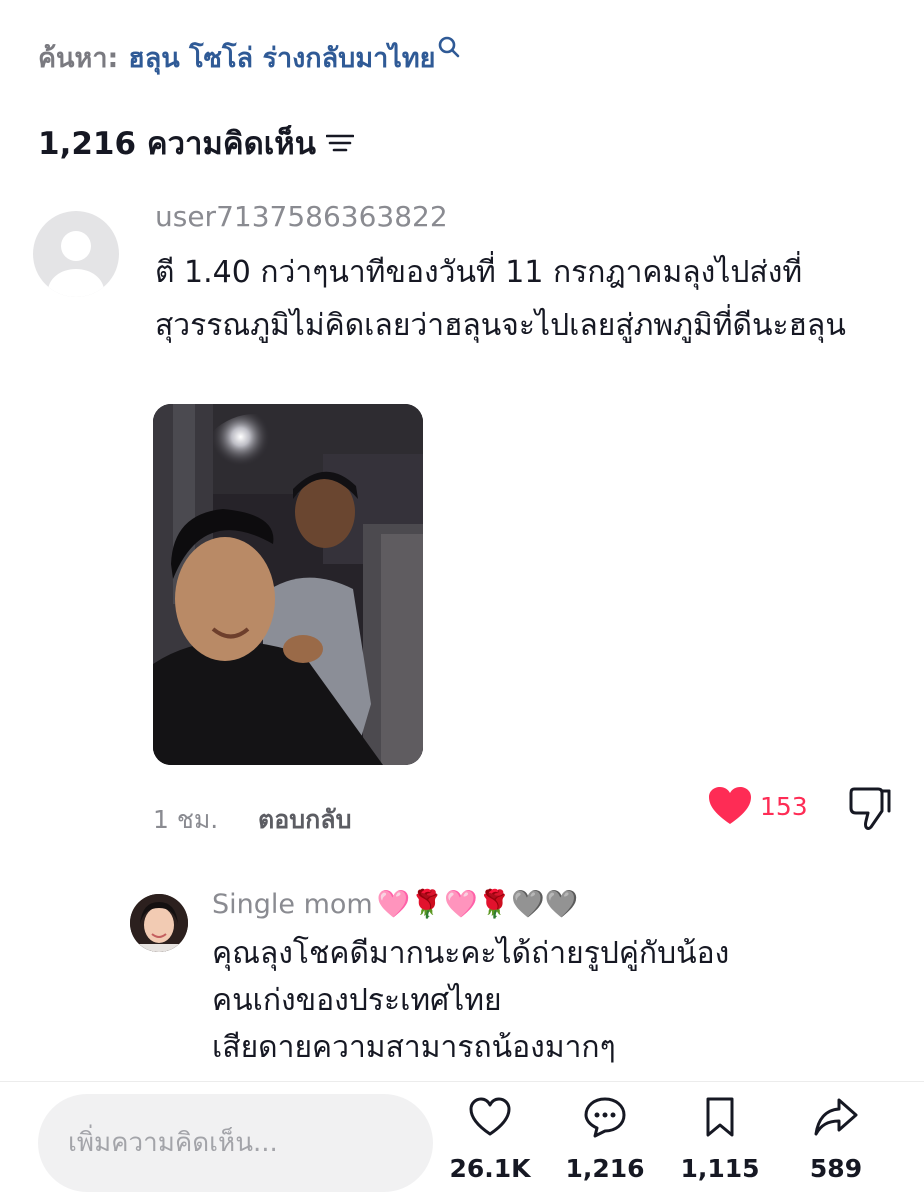 The image size is (924, 1199). Describe the element at coordinates (477, 904) in the screenshot. I see `comment2-username-emoji: 🩷🌹🩷🌹🩶🩶` at that location.